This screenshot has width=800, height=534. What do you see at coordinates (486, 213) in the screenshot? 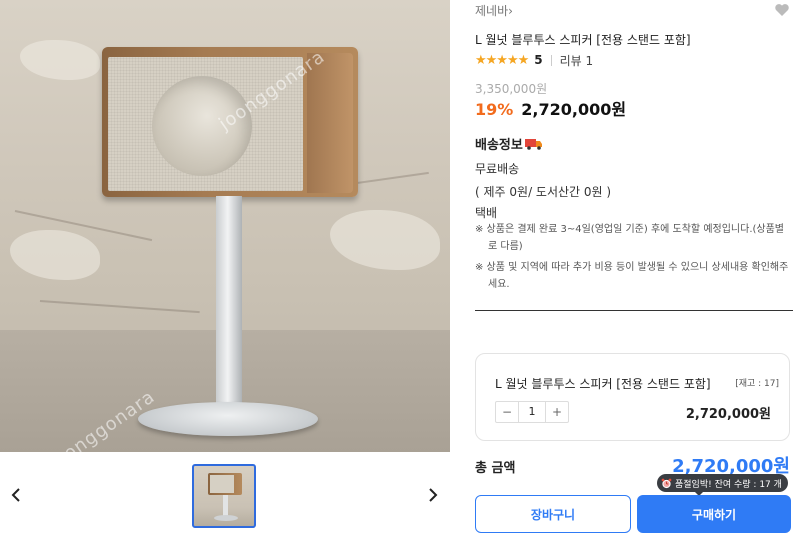
I see `shipping-method: 택배` at bounding box center [486, 213].